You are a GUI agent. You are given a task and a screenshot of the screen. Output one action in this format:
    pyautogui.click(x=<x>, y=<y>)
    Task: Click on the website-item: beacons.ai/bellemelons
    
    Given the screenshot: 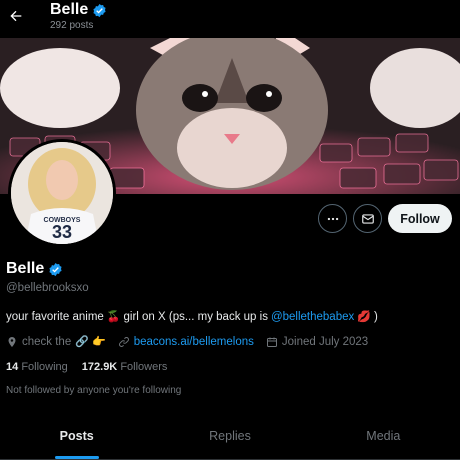 What is the action you would take?
    pyautogui.click(x=186, y=342)
    